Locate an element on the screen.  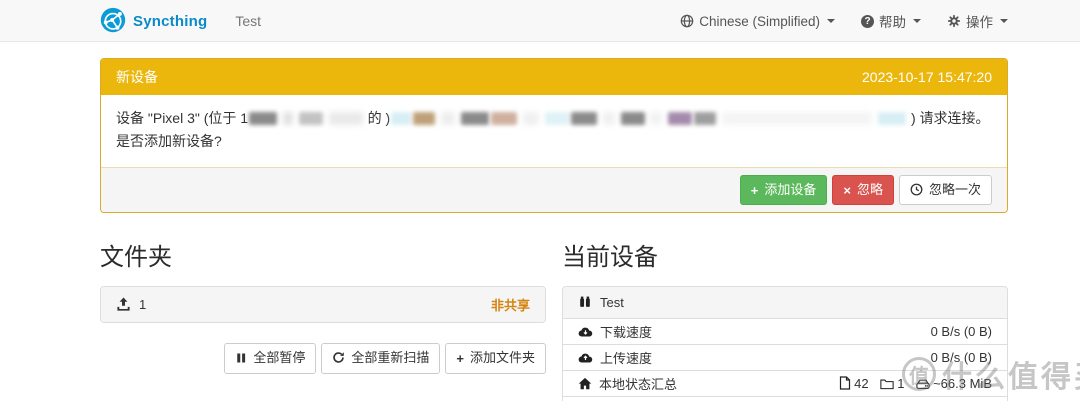
folder-row: 1 非共享 is located at coordinates (323, 305).